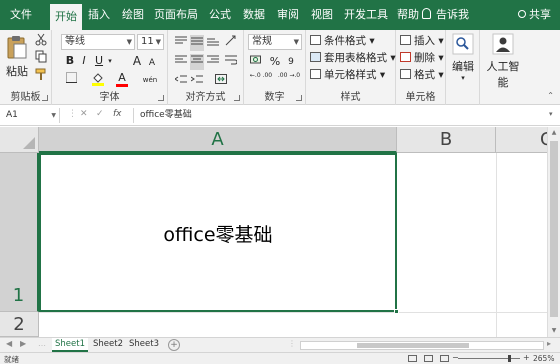  What do you see at coordinates (353, 58) in the screenshot?
I see `format-as-table-button: 套用表格格式 ▾` at bounding box center [353, 58].